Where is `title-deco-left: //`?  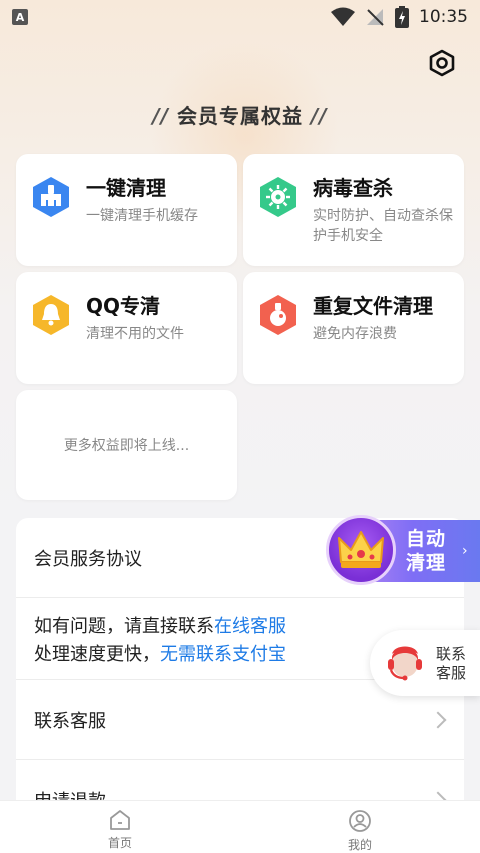 title-deco-left: // is located at coordinates (160, 116).